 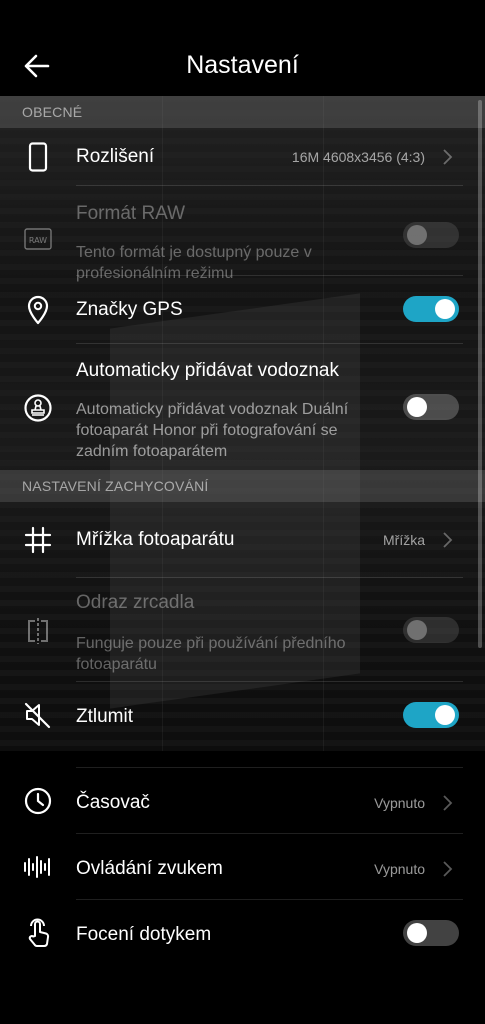 What do you see at coordinates (242, 65) in the screenshot?
I see `page-title: Nastavení` at bounding box center [242, 65].